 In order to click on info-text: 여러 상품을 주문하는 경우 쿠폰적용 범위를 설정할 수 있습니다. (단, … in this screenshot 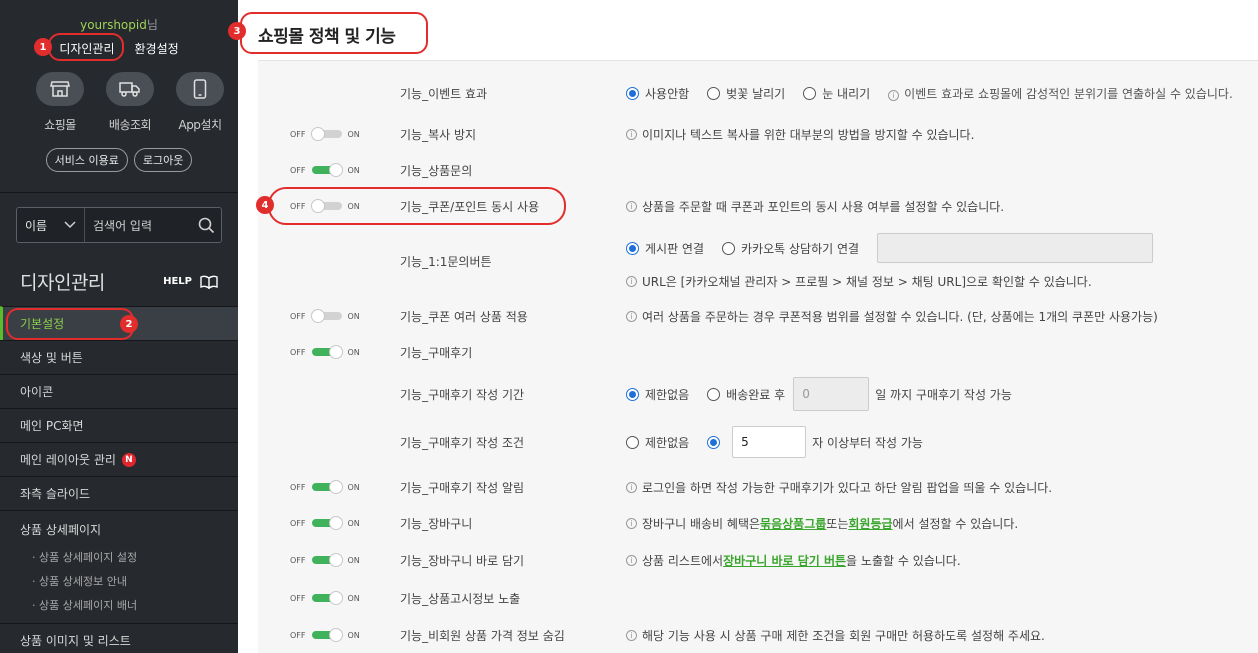, I will do `click(900, 316)`.